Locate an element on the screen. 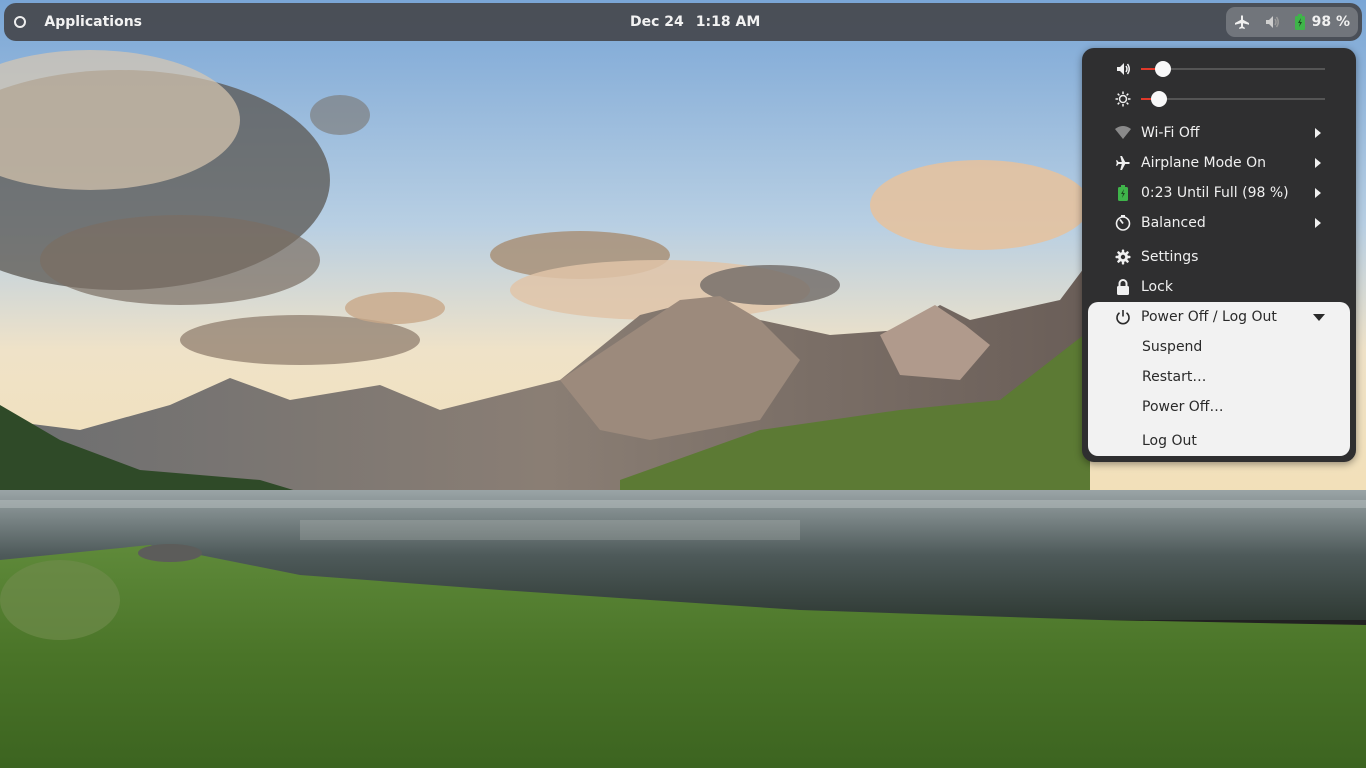 The image size is (1366, 768). battery-charging-icon is located at coordinates (1123, 193).